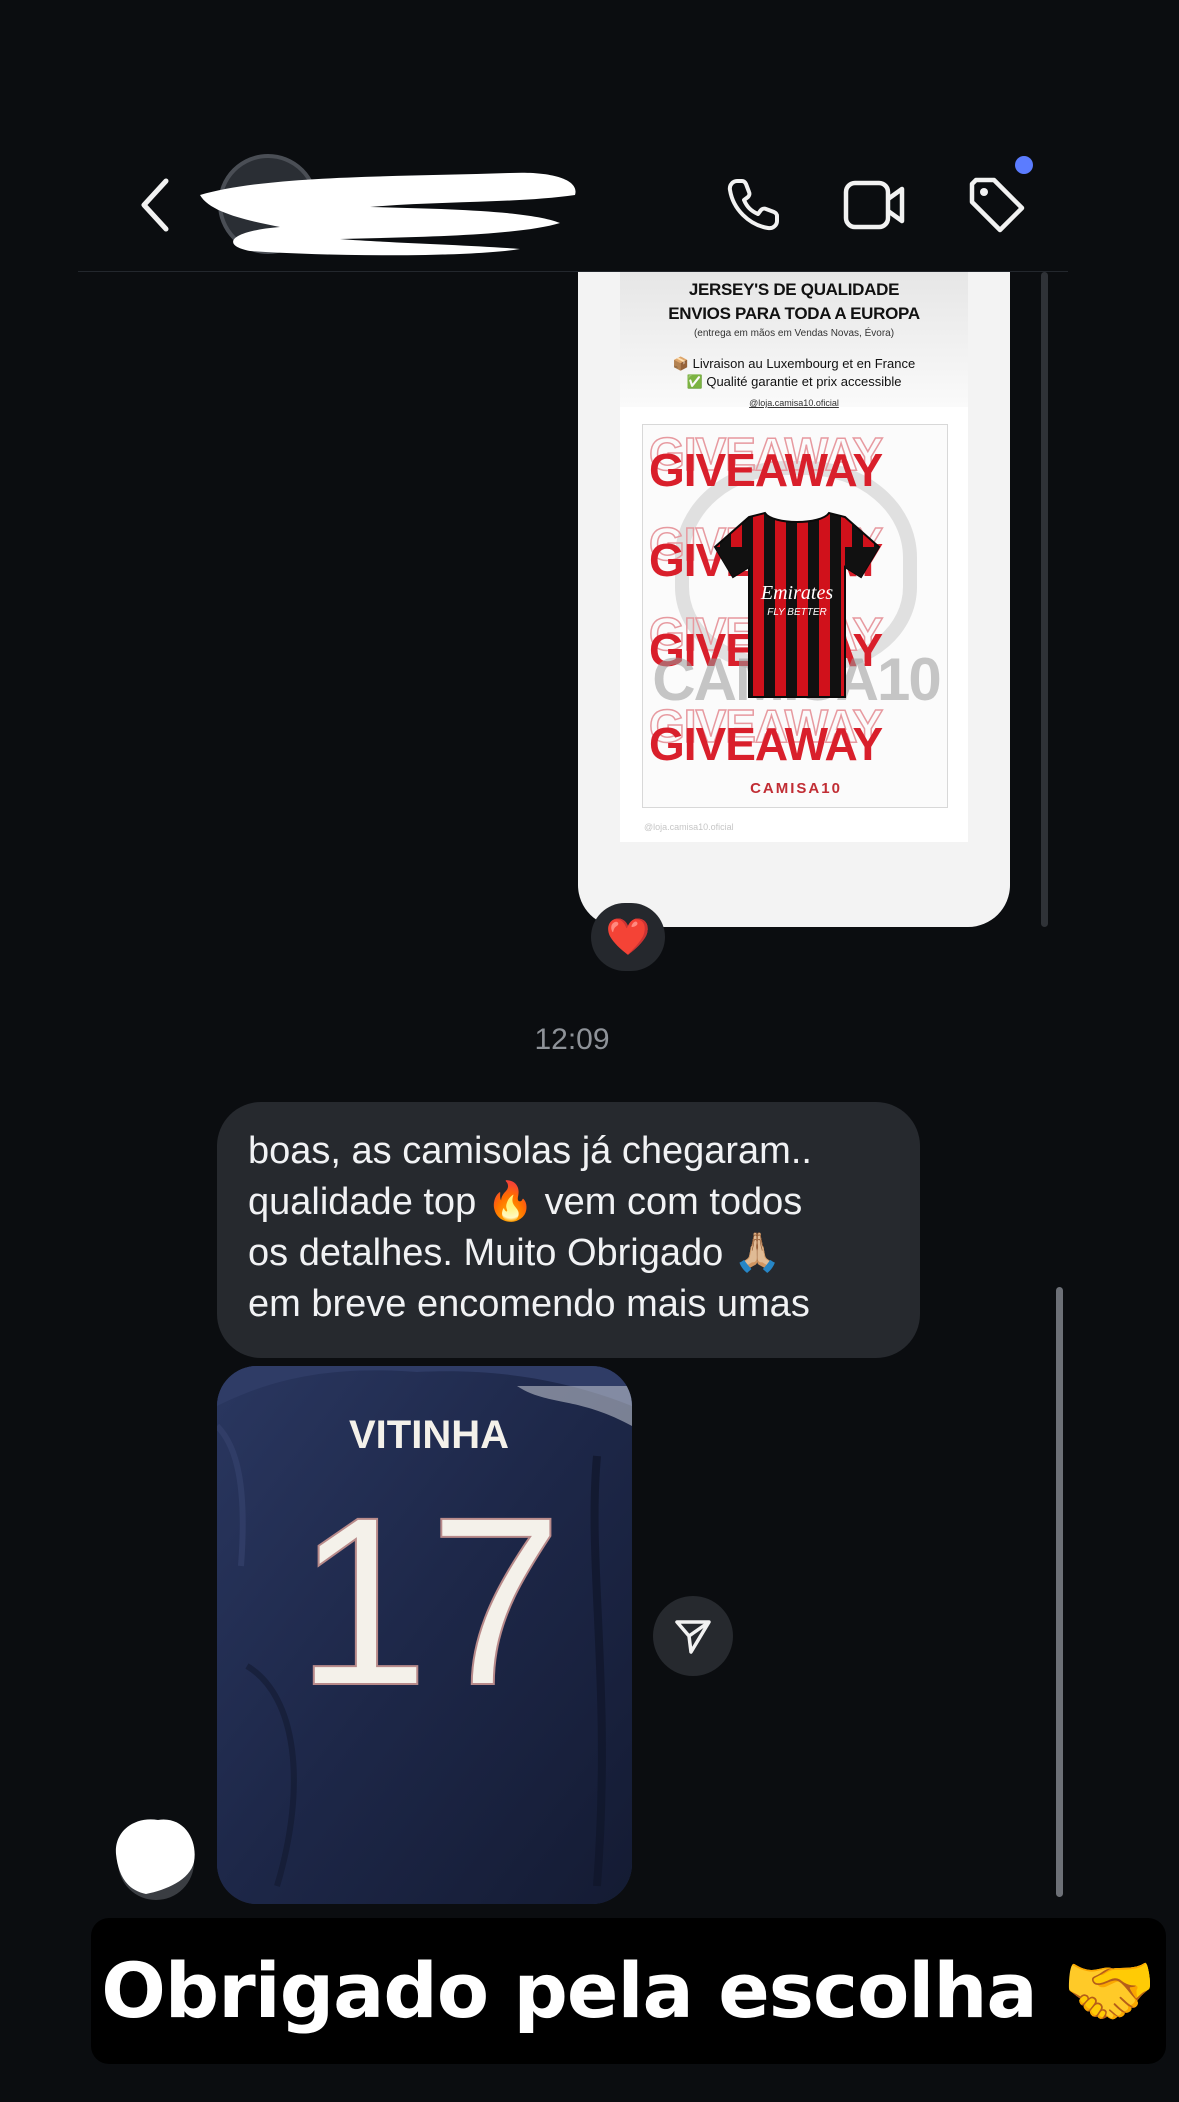 This screenshot has width=1179, height=2102. I want to click on story-handle: @loja.camisa10.oficial, so click(794, 403).